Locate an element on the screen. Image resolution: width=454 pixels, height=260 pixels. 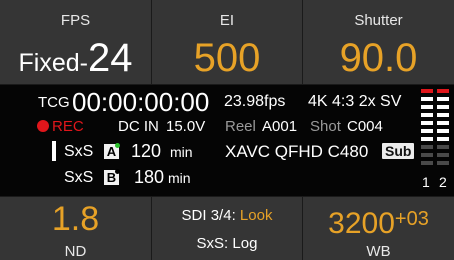
wb-label: WB is located at coordinates (378, 251).